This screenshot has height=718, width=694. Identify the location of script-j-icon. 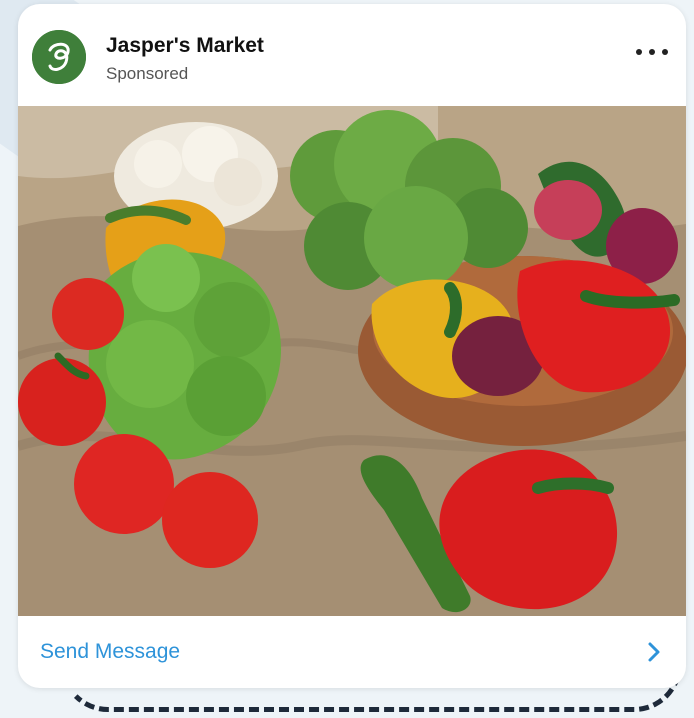
(59, 57).